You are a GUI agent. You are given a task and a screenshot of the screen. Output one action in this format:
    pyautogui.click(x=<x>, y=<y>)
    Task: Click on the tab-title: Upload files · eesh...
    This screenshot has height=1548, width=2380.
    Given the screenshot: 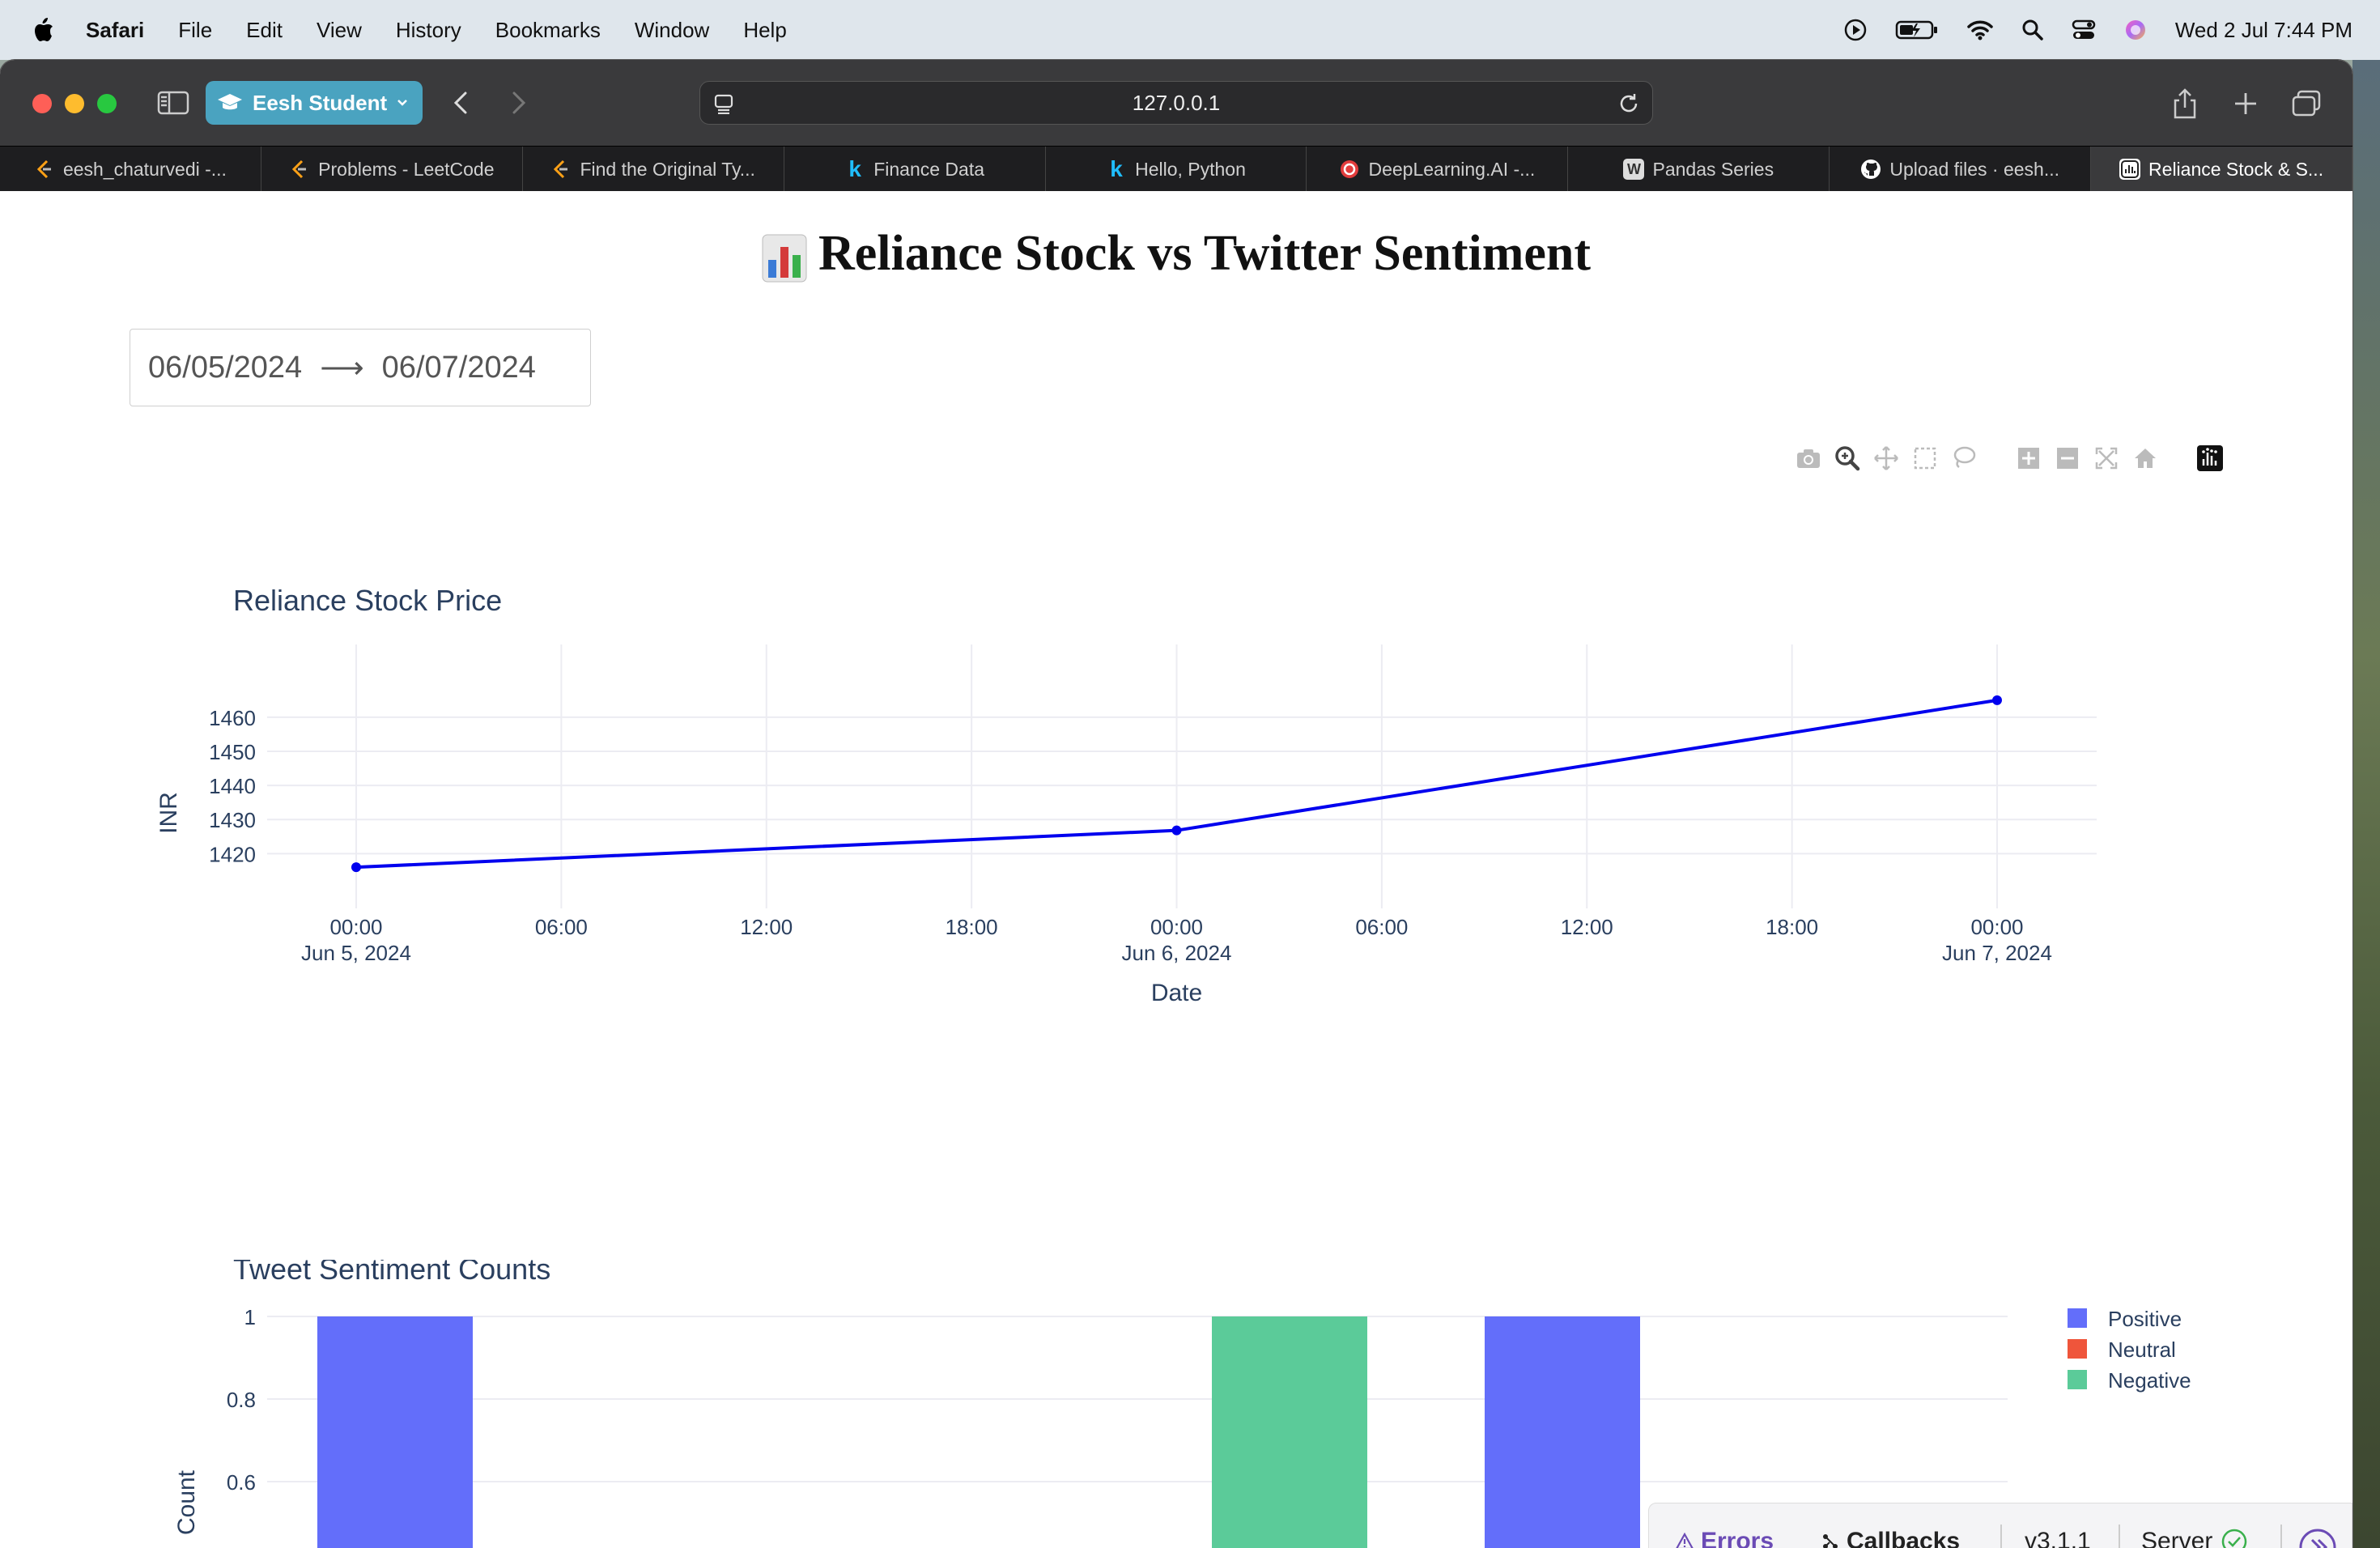 What is the action you would take?
    pyautogui.click(x=1974, y=169)
    